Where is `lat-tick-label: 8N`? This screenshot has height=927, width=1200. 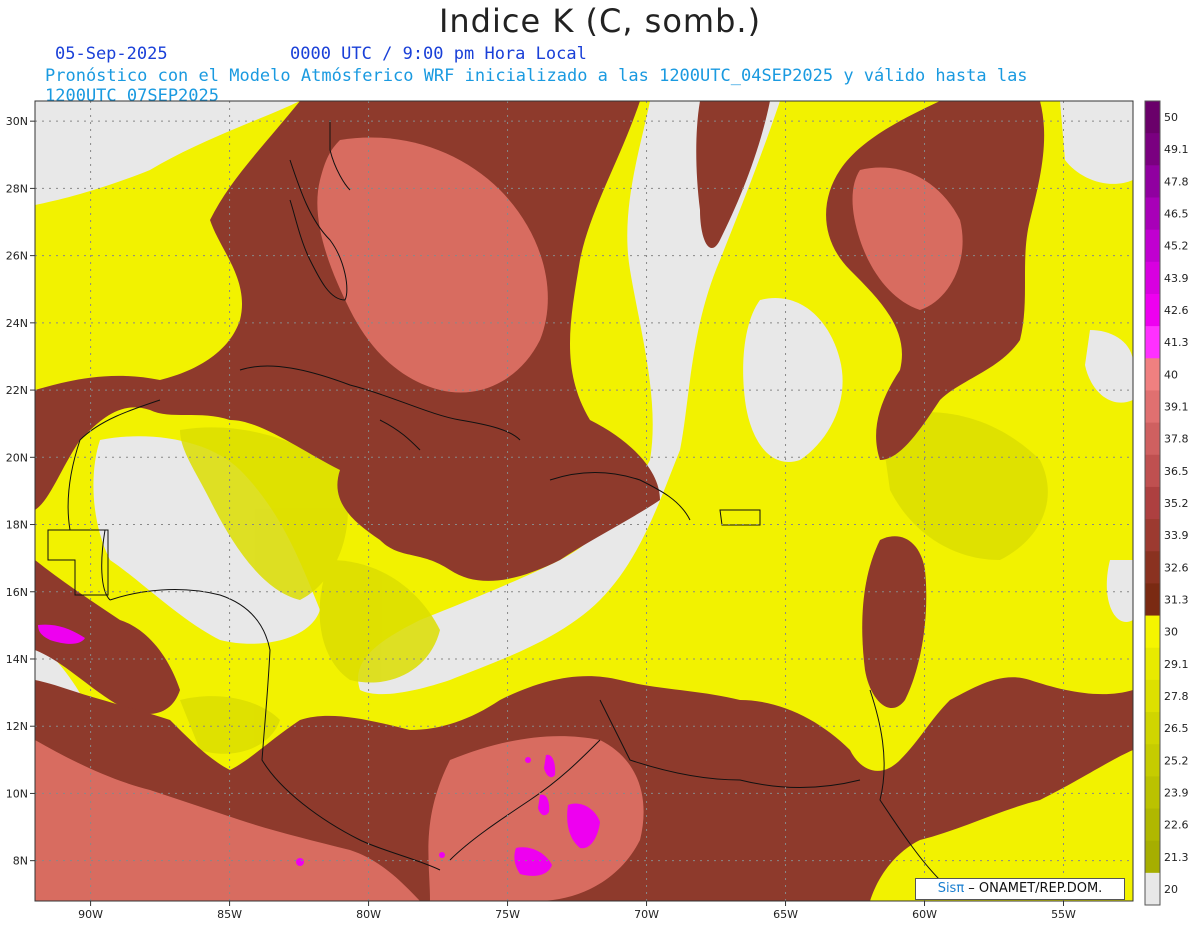 lat-tick-label: 8N is located at coordinates (20, 861).